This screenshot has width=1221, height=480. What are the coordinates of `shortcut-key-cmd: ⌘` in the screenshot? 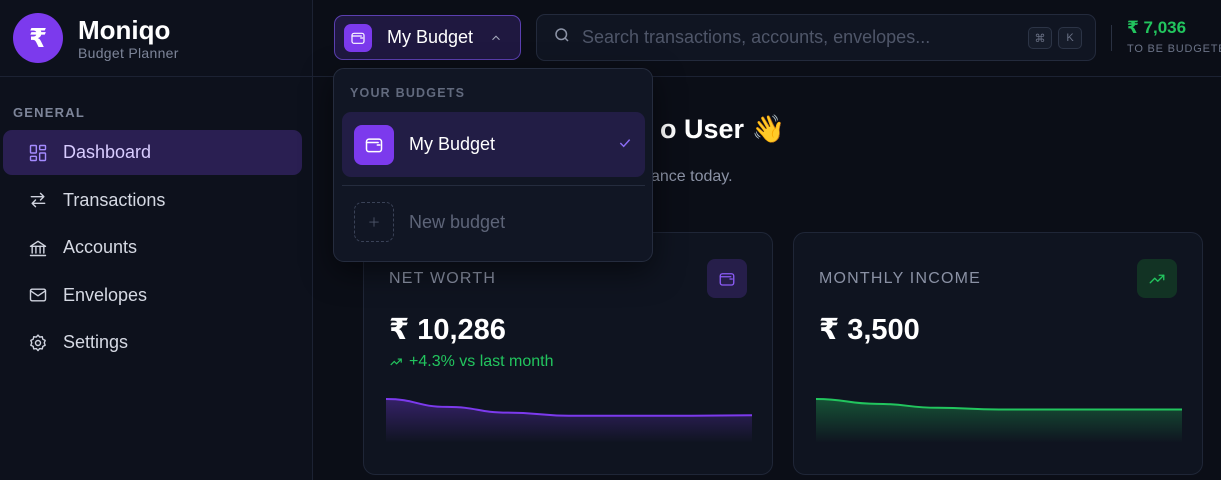 It's located at (1040, 38).